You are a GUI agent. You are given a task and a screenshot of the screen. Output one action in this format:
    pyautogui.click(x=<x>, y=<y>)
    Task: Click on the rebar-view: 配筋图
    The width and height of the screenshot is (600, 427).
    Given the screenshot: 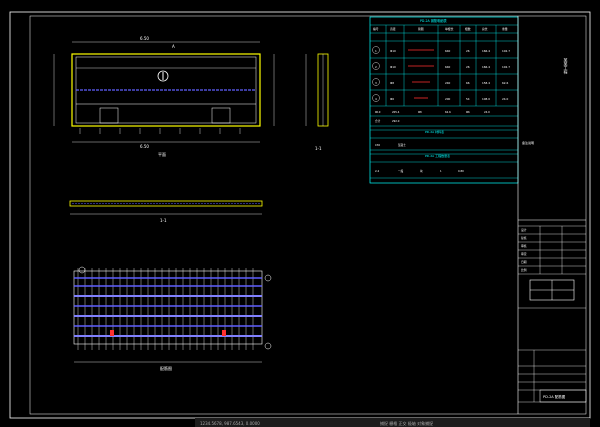 What is the action you would take?
    pyautogui.click(x=172, y=318)
    